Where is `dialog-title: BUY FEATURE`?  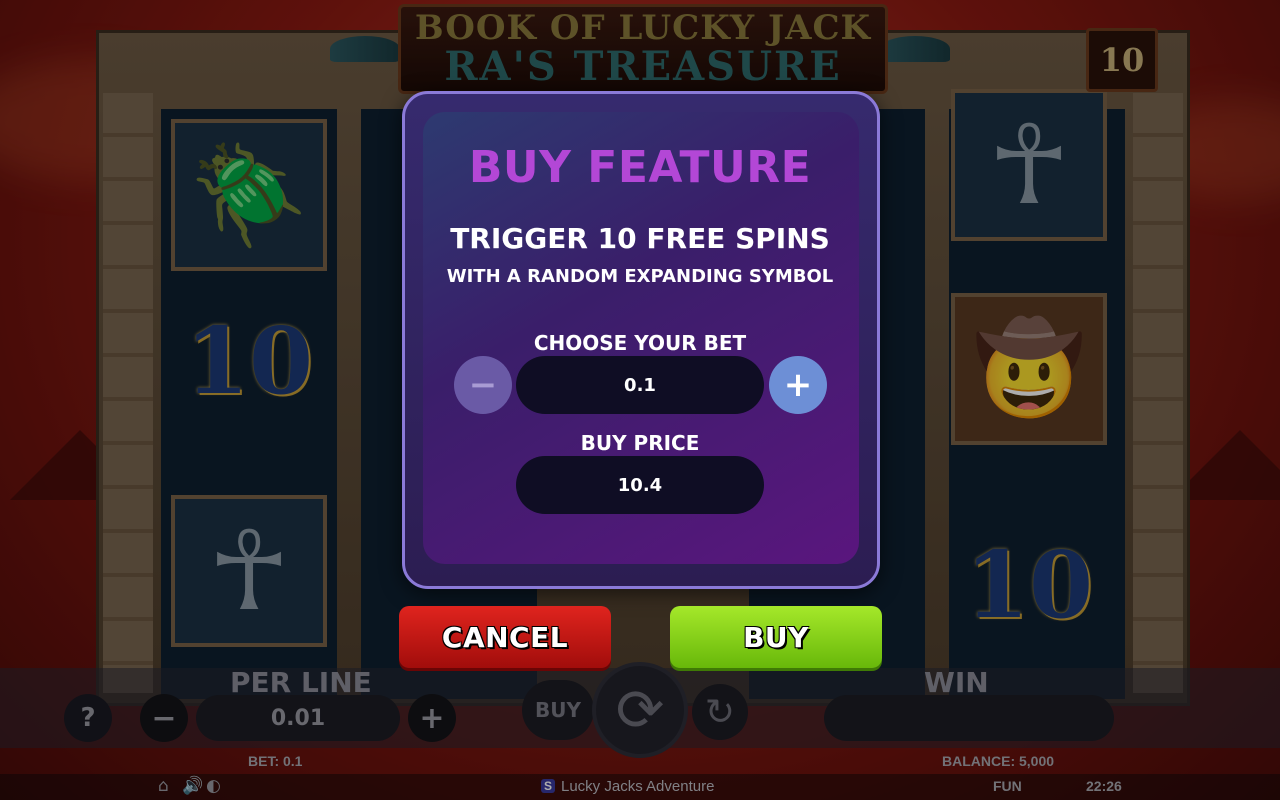
dialog-title: BUY FEATURE is located at coordinates (640, 167).